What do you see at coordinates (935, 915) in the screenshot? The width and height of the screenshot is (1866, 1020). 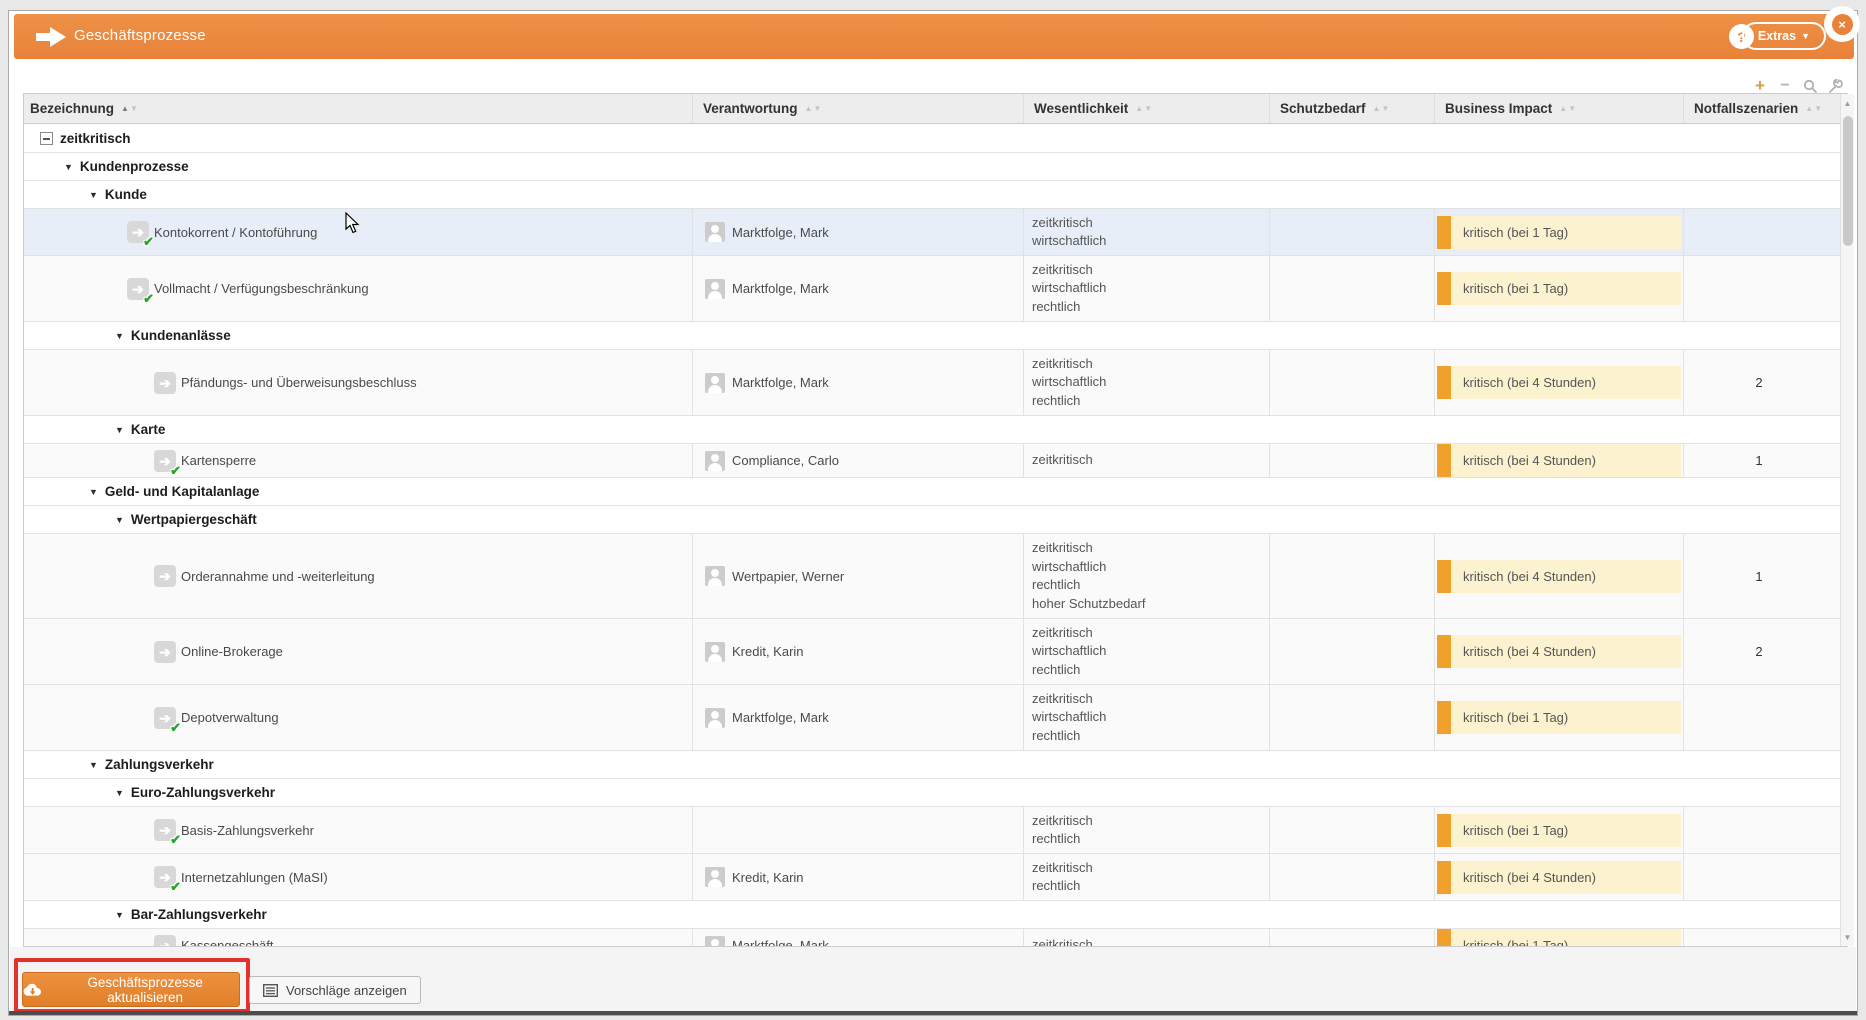 I see `tree-group-row: ▼ Bar-Zahlungsverkehr` at bounding box center [935, 915].